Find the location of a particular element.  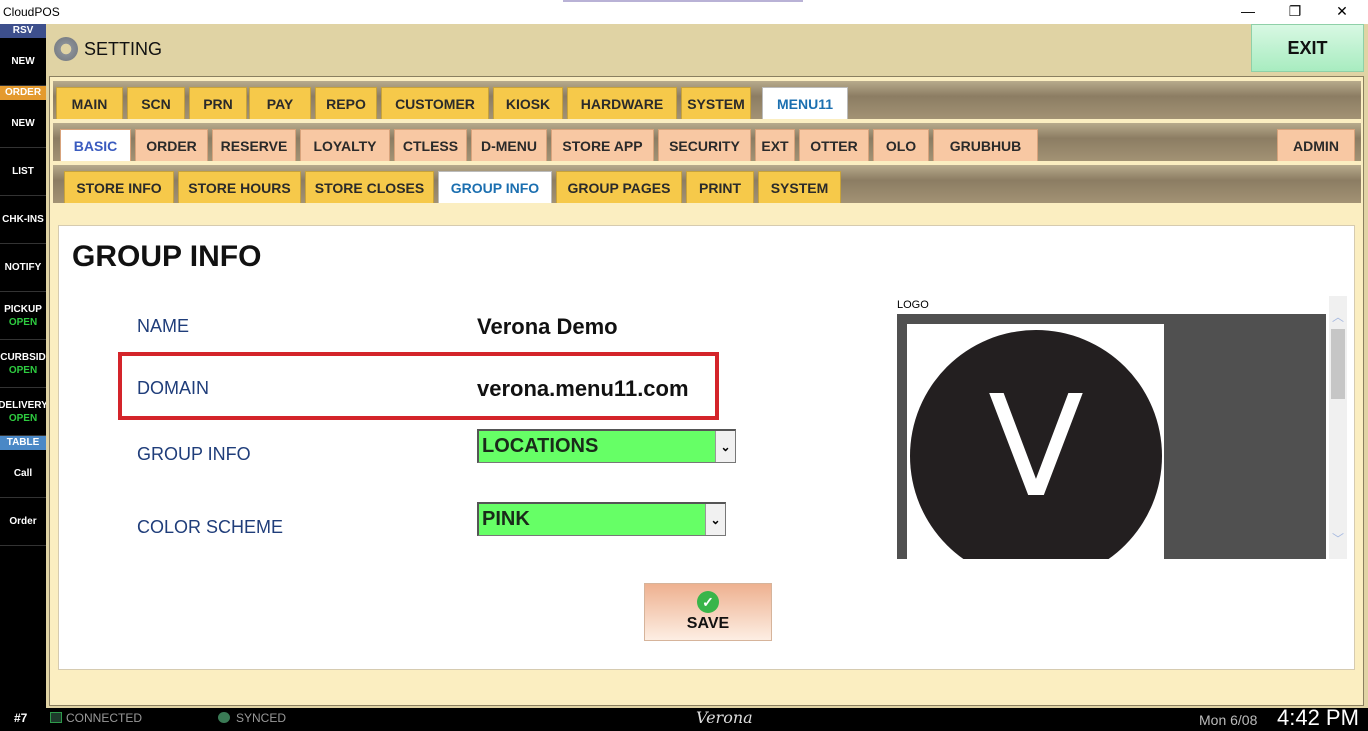

tab-store-info: STORE INFO is located at coordinates (119, 187).